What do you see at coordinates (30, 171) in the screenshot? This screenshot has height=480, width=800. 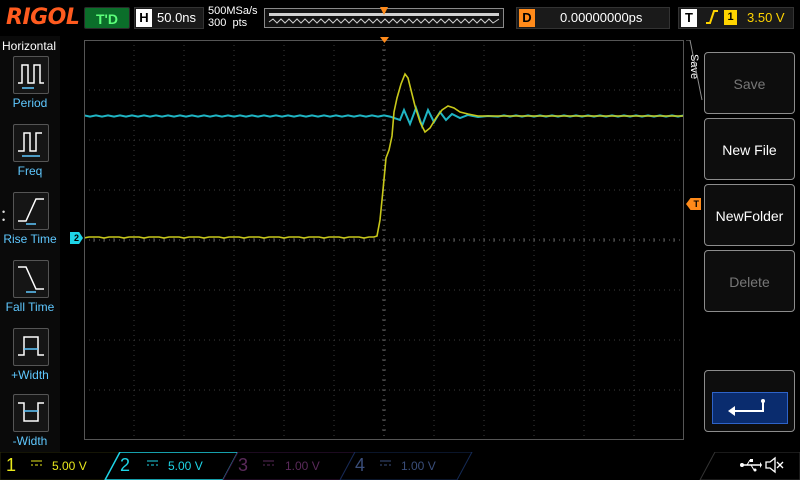 I see `measure-frequency-label: Freq` at bounding box center [30, 171].